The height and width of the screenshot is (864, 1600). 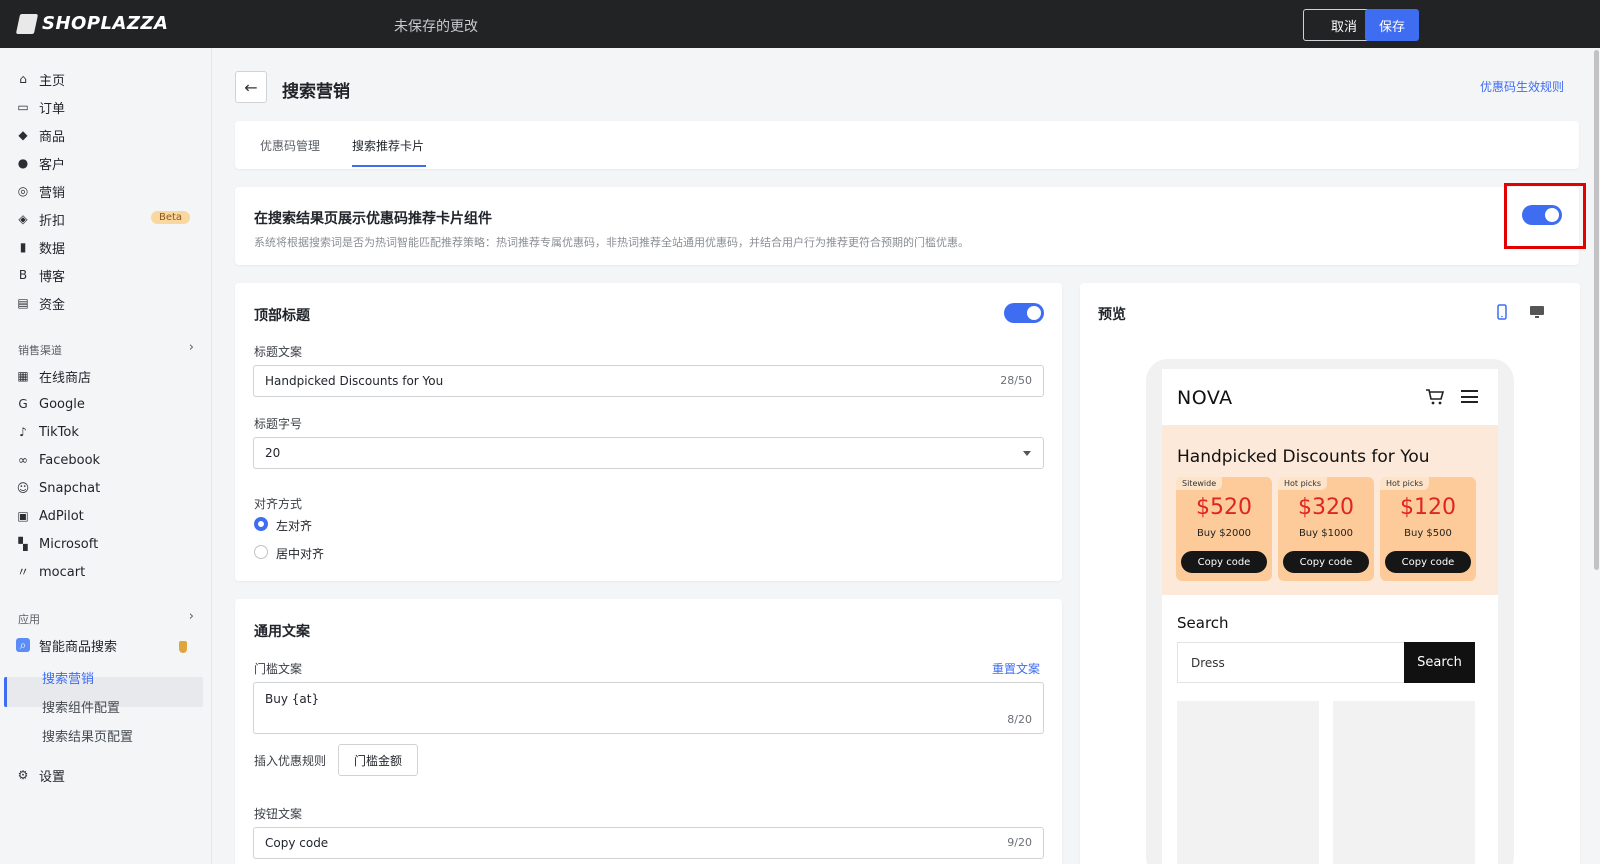 I want to click on pin-icon, so click(x=183, y=647).